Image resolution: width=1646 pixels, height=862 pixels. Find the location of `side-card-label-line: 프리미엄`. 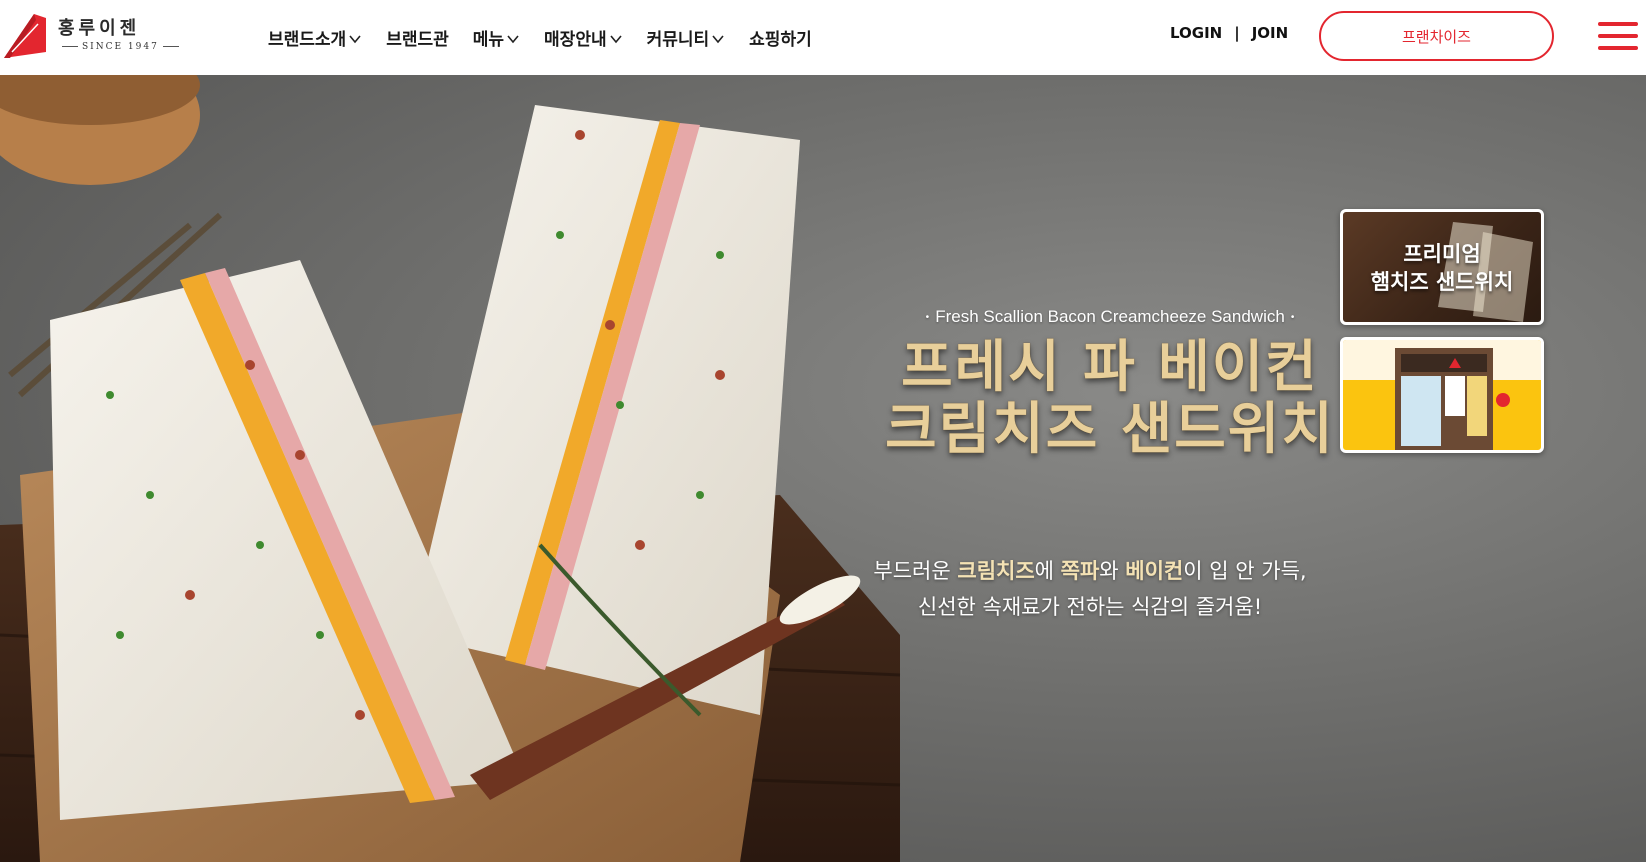

side-card-label-line: 프리미엄 is located at coordinates (1442, 254).